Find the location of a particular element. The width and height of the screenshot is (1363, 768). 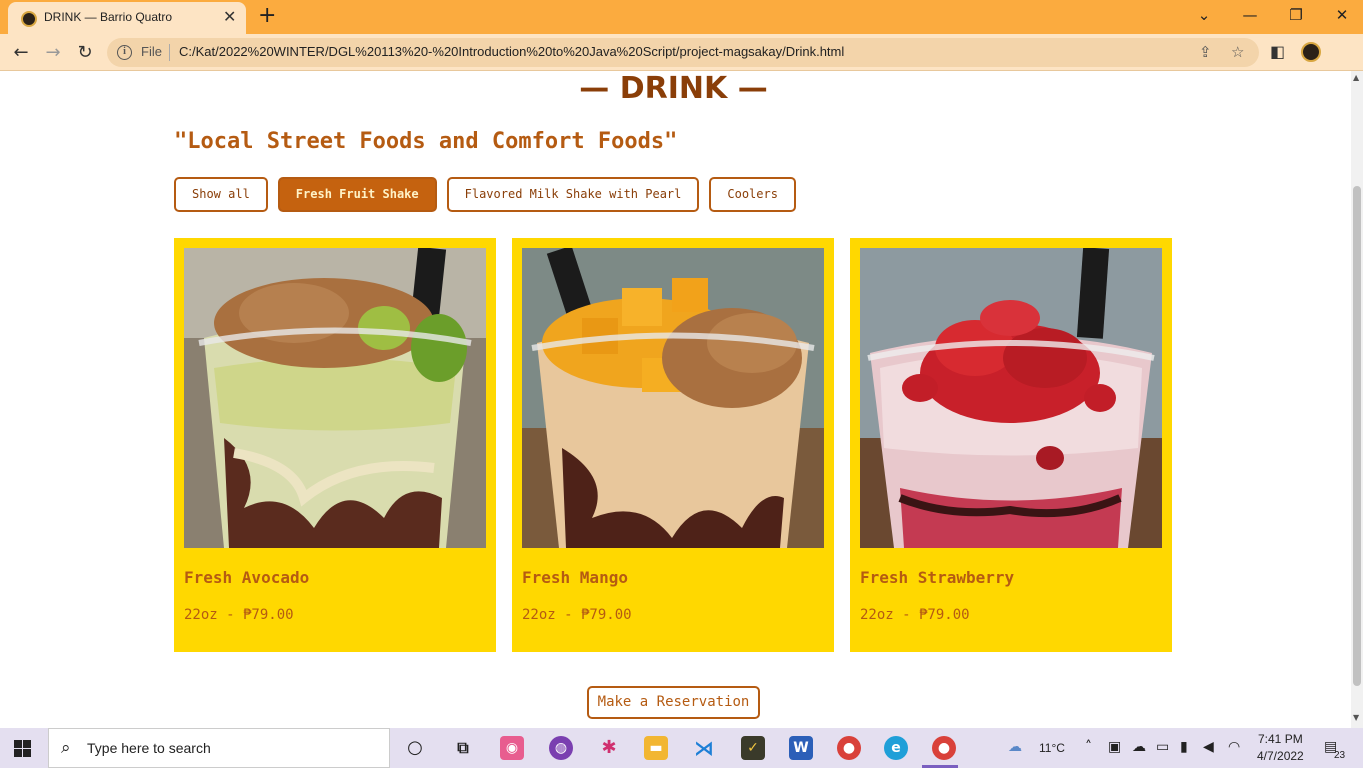

weather-temperature: 11°C is located at coordinates (1052, 748).